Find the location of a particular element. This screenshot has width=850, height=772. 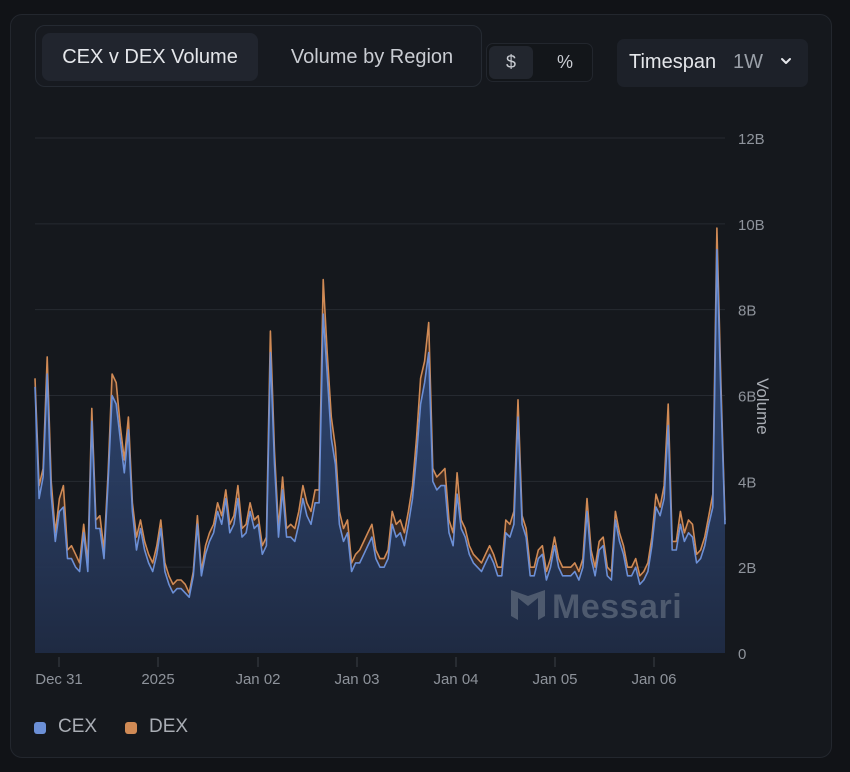

x-tick-label: Jan 05 is located at coordinates (554, 679).